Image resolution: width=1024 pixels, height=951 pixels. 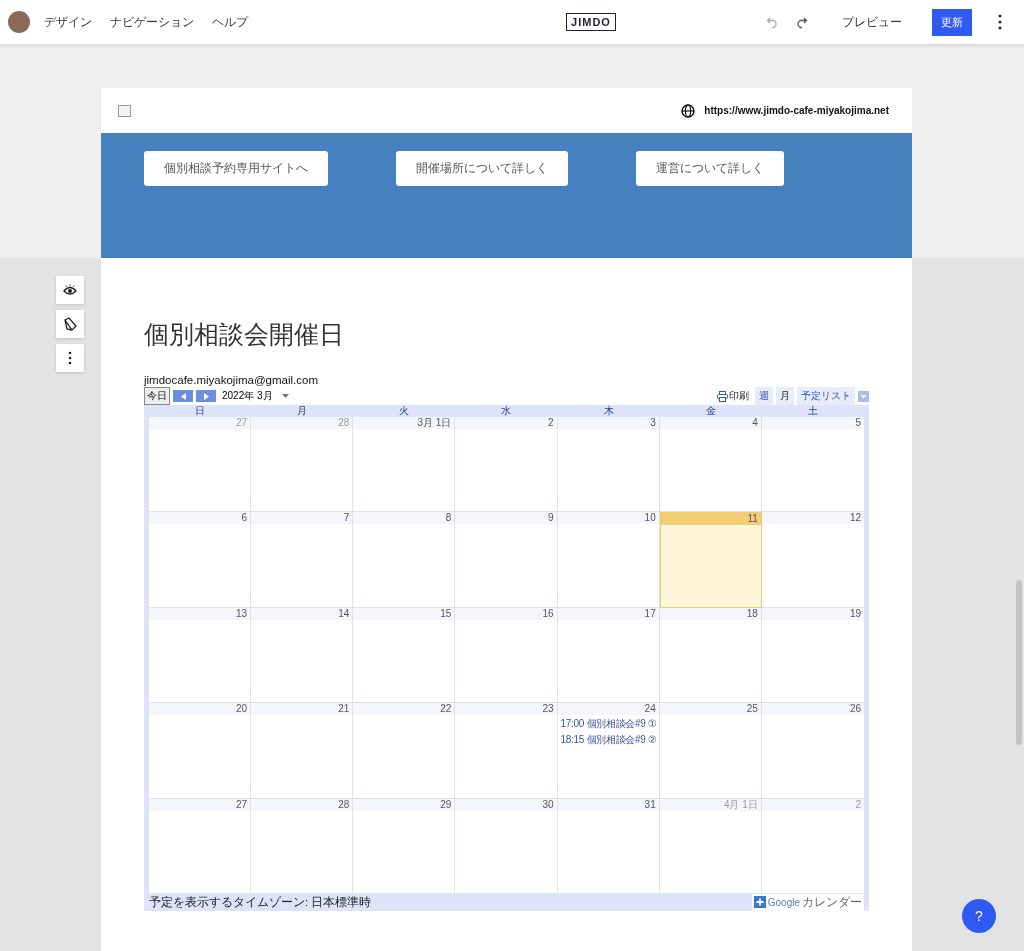 What do you see at coordinates (404, 655) in the screenshot?
I see `day-cell: 15` at bounding box center [404, 655].